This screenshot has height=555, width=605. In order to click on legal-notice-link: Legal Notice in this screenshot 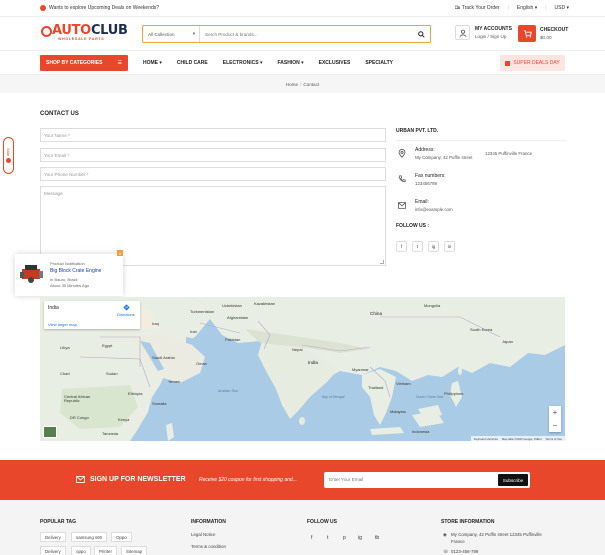, I will do `click(203, 534)`.